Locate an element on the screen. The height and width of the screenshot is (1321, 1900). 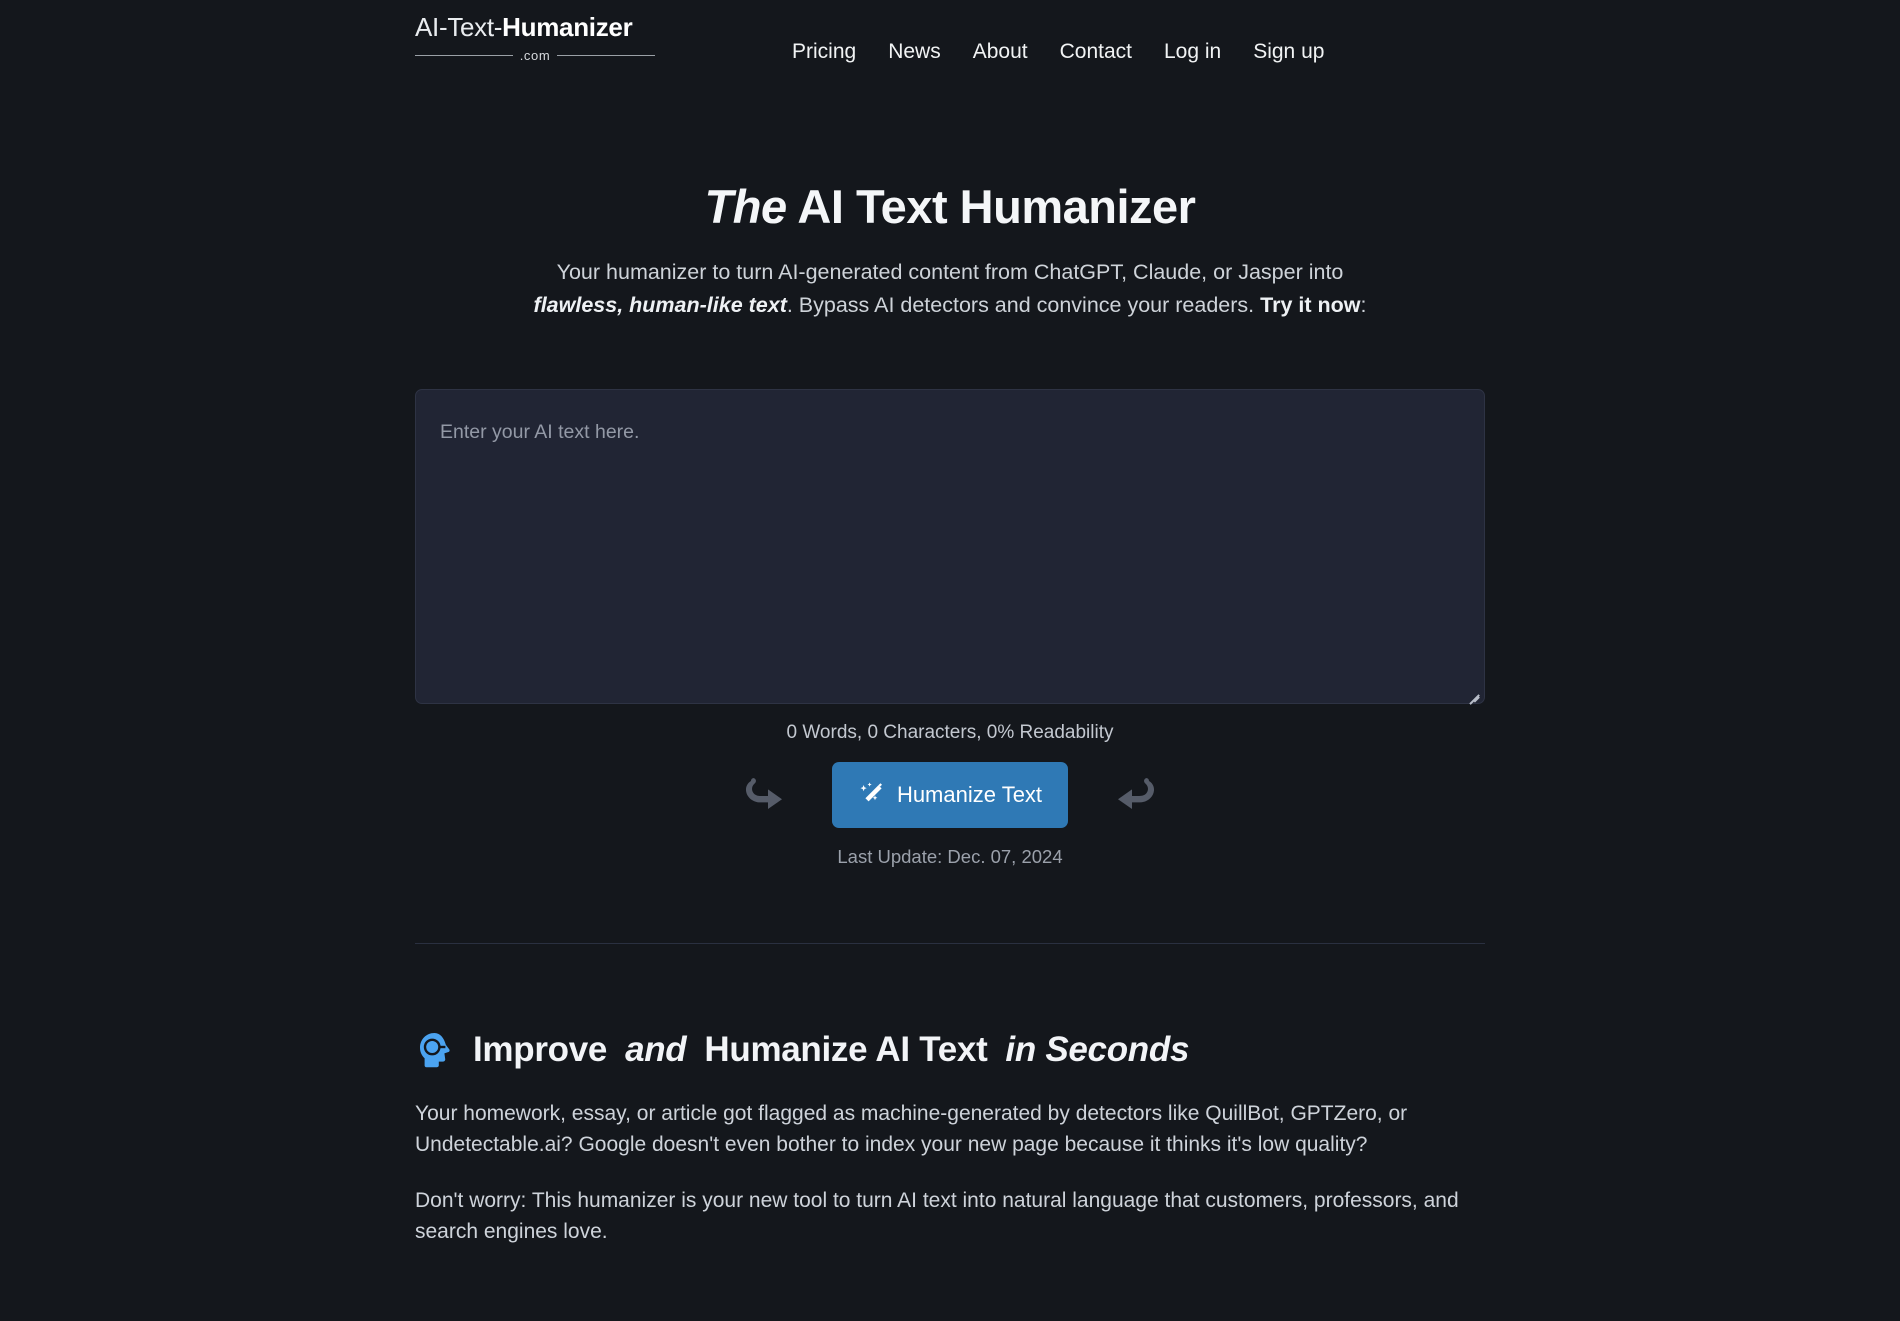
logo-rule-right is located at coordinates (606, 56).